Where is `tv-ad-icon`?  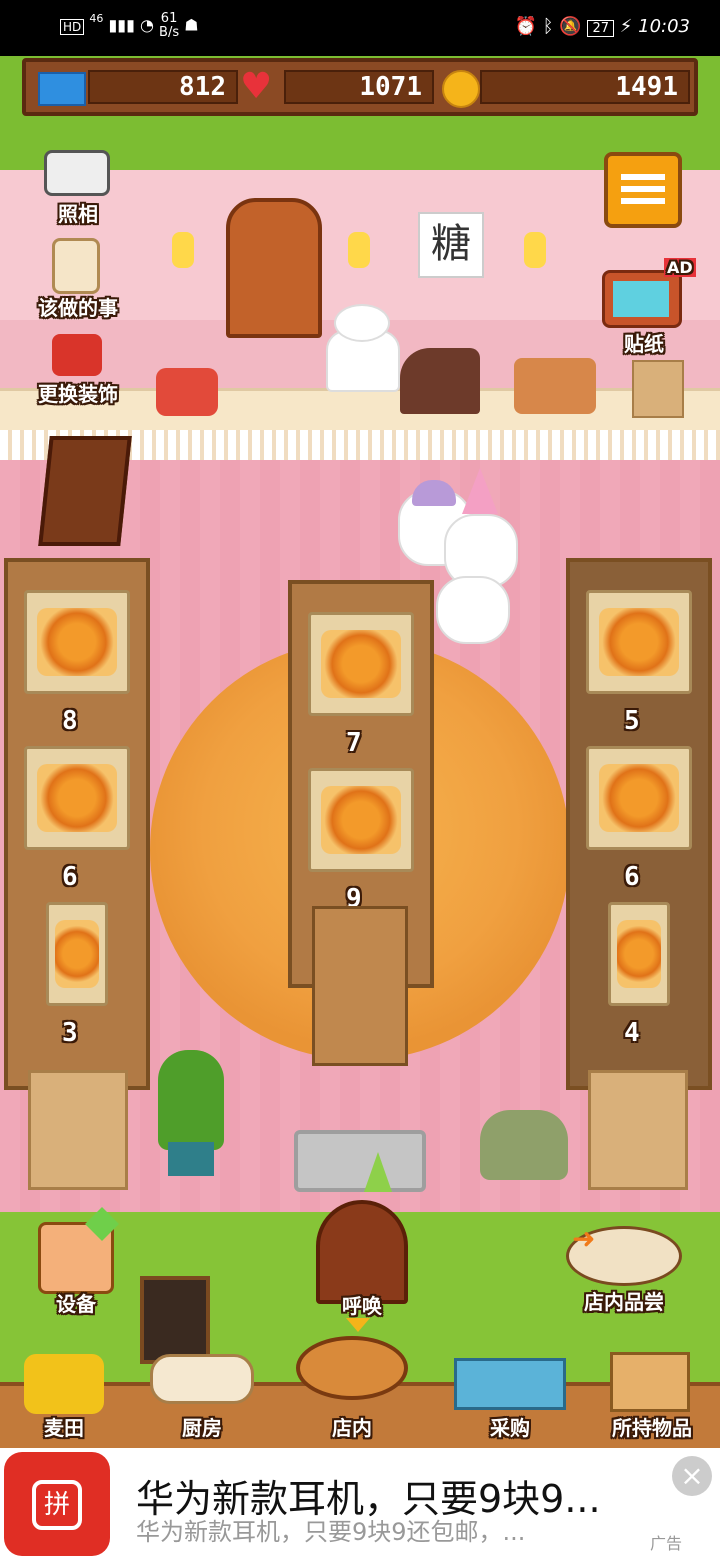 tv-ad-icon is located at coordinates (642, 299).